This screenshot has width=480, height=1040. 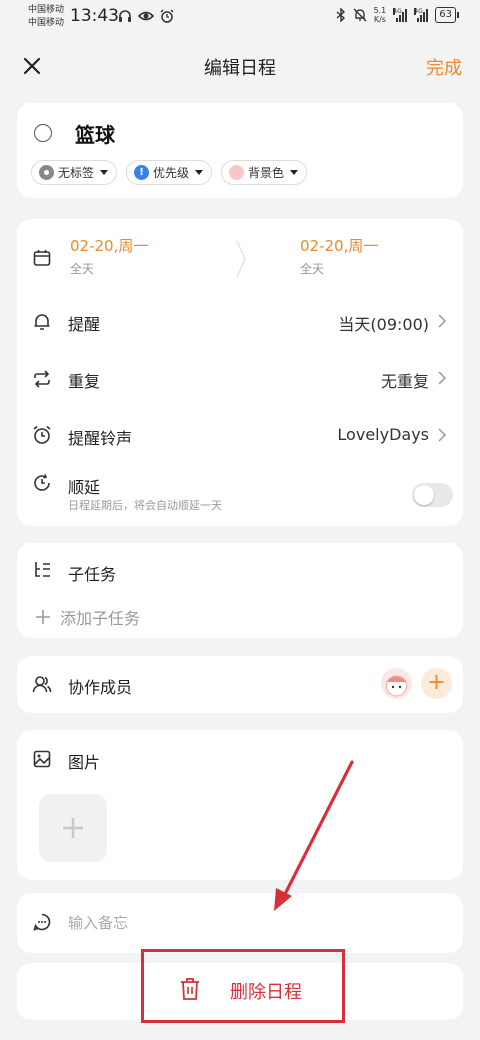 What do you see at coordinates (92, 574) in the screenshot?
I see `subtask-title: 子任务` at bounding box center [92, 574].